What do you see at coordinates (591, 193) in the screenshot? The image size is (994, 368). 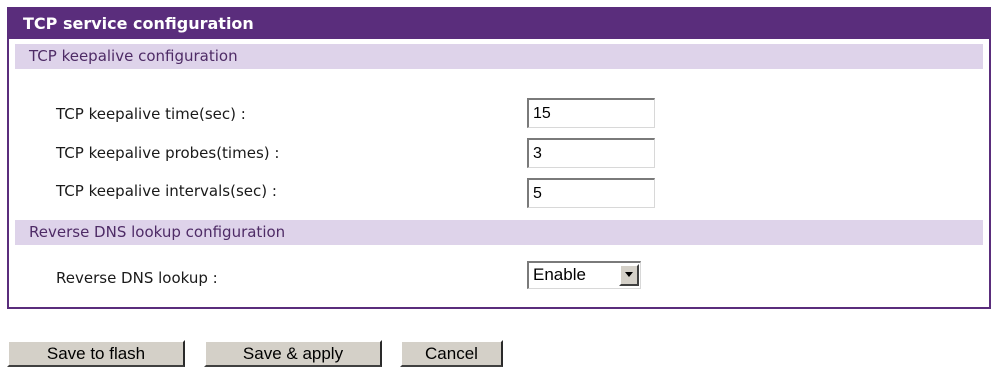 I see `keepalive-intervals-input` at bounding box center [591, 193].